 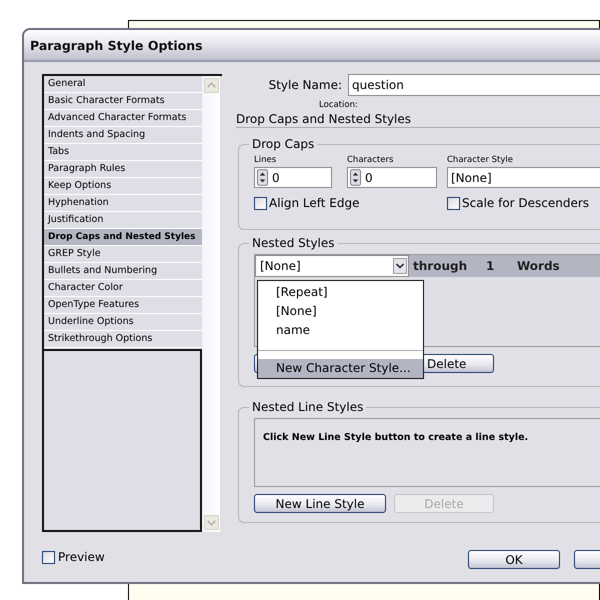 I want to click on sidebar-item: Basic Character Formats, so click(x=123, y=101).